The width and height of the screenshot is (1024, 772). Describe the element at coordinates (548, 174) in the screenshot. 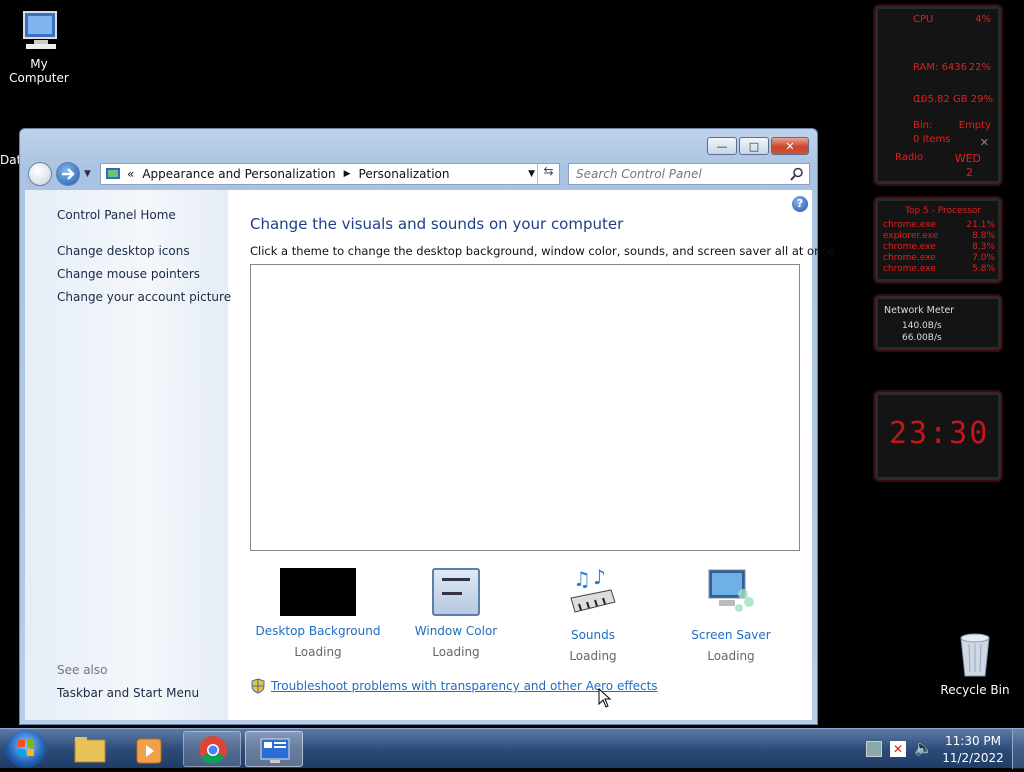

I see `refresh-icon: ⇆` at that location.